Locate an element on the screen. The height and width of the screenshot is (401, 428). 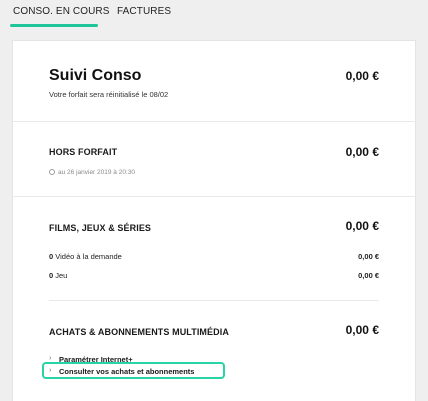
achats-section-amount: 0,00 € is located at coordinates (362, 330).